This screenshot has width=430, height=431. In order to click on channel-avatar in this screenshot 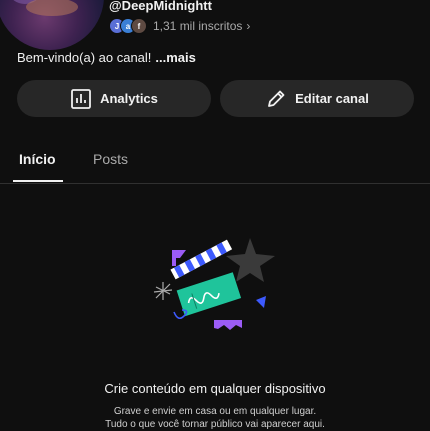, I will do `click(52, 25)`.